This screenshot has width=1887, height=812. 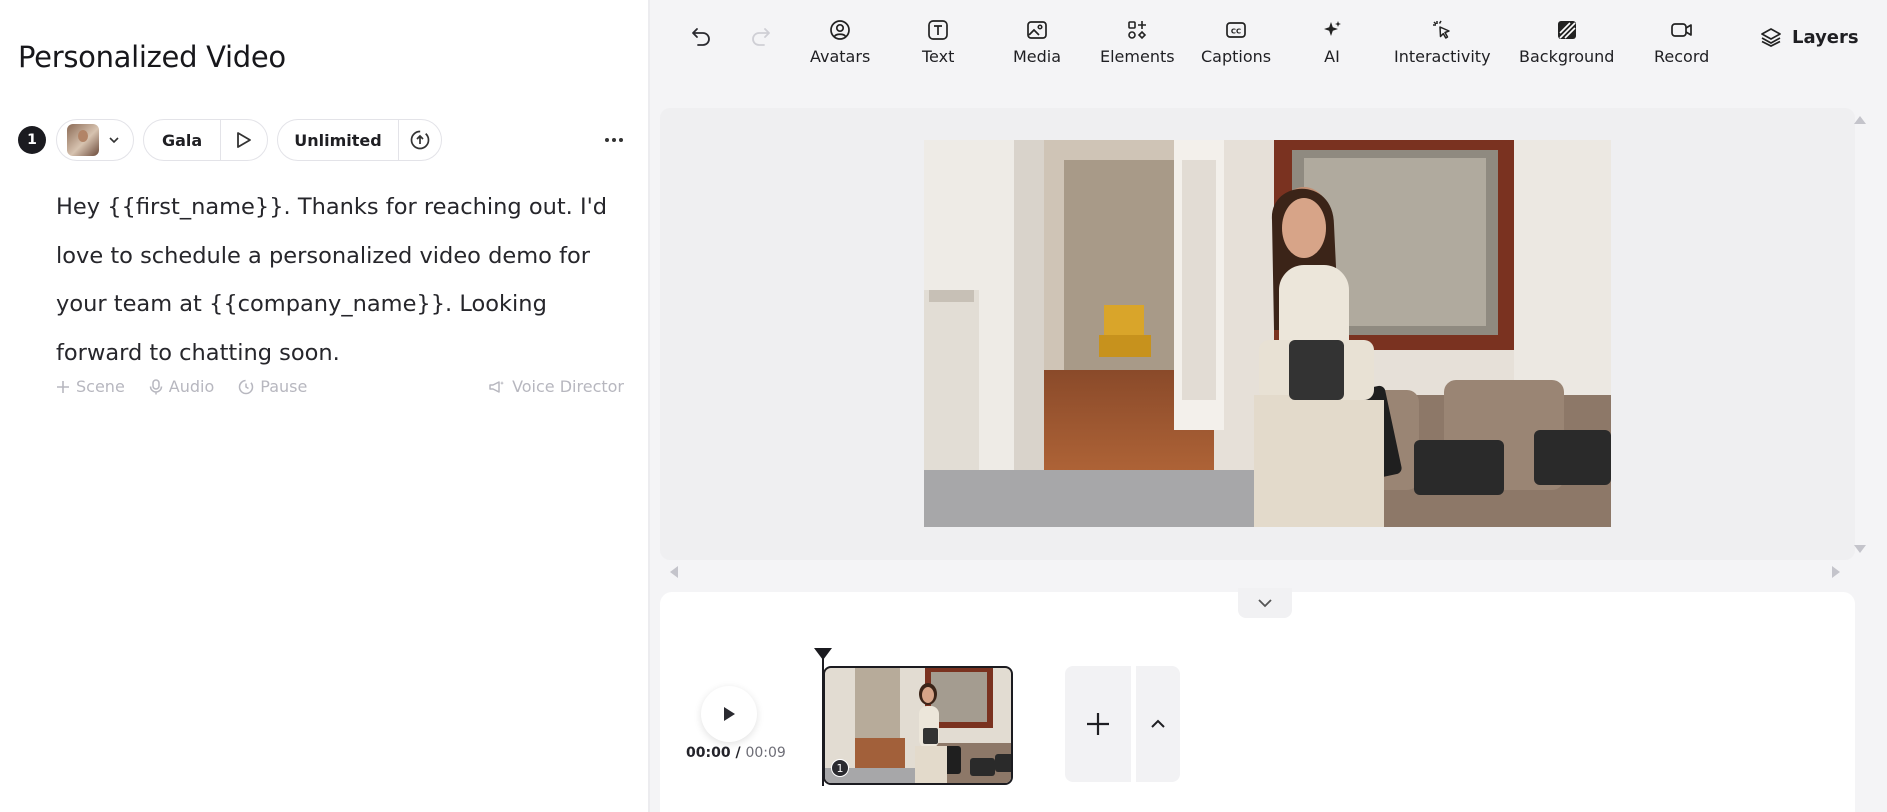 What do you see at coordinates (1566, 42) in the screenshot?
I see `tool-background: Background` at bounding box center [1566, 42].